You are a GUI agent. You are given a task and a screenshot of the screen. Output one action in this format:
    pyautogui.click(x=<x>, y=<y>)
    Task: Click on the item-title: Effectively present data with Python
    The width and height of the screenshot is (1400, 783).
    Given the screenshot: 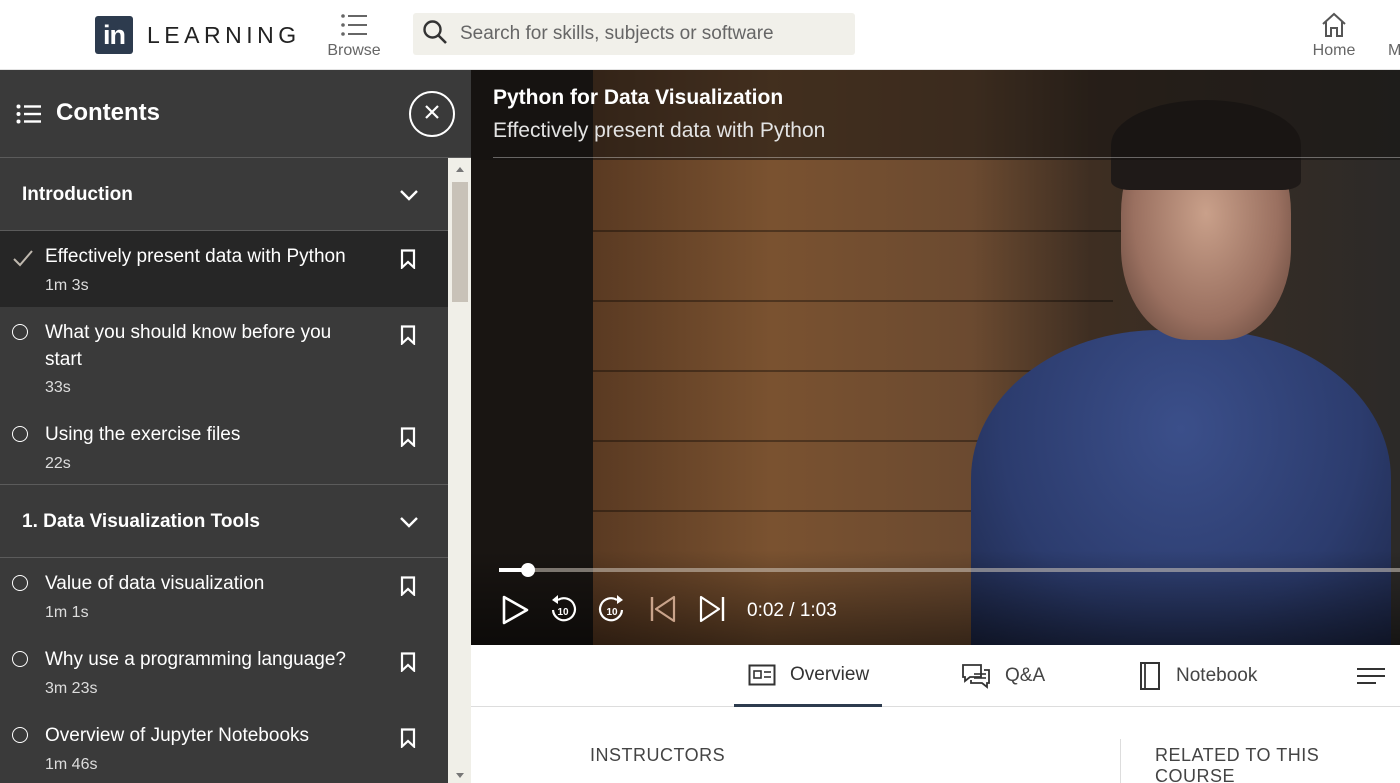 What is the action you would take?
    pyautogui.click(x=195, y=256)
    